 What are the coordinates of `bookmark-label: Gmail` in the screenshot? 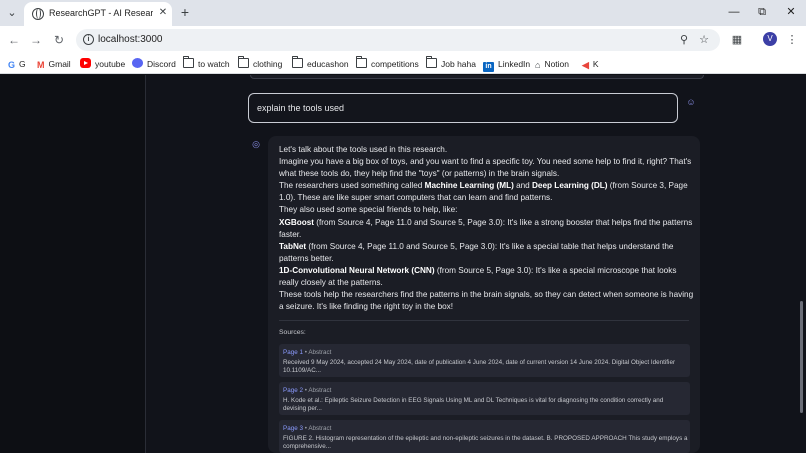 It's located at (59, 64).